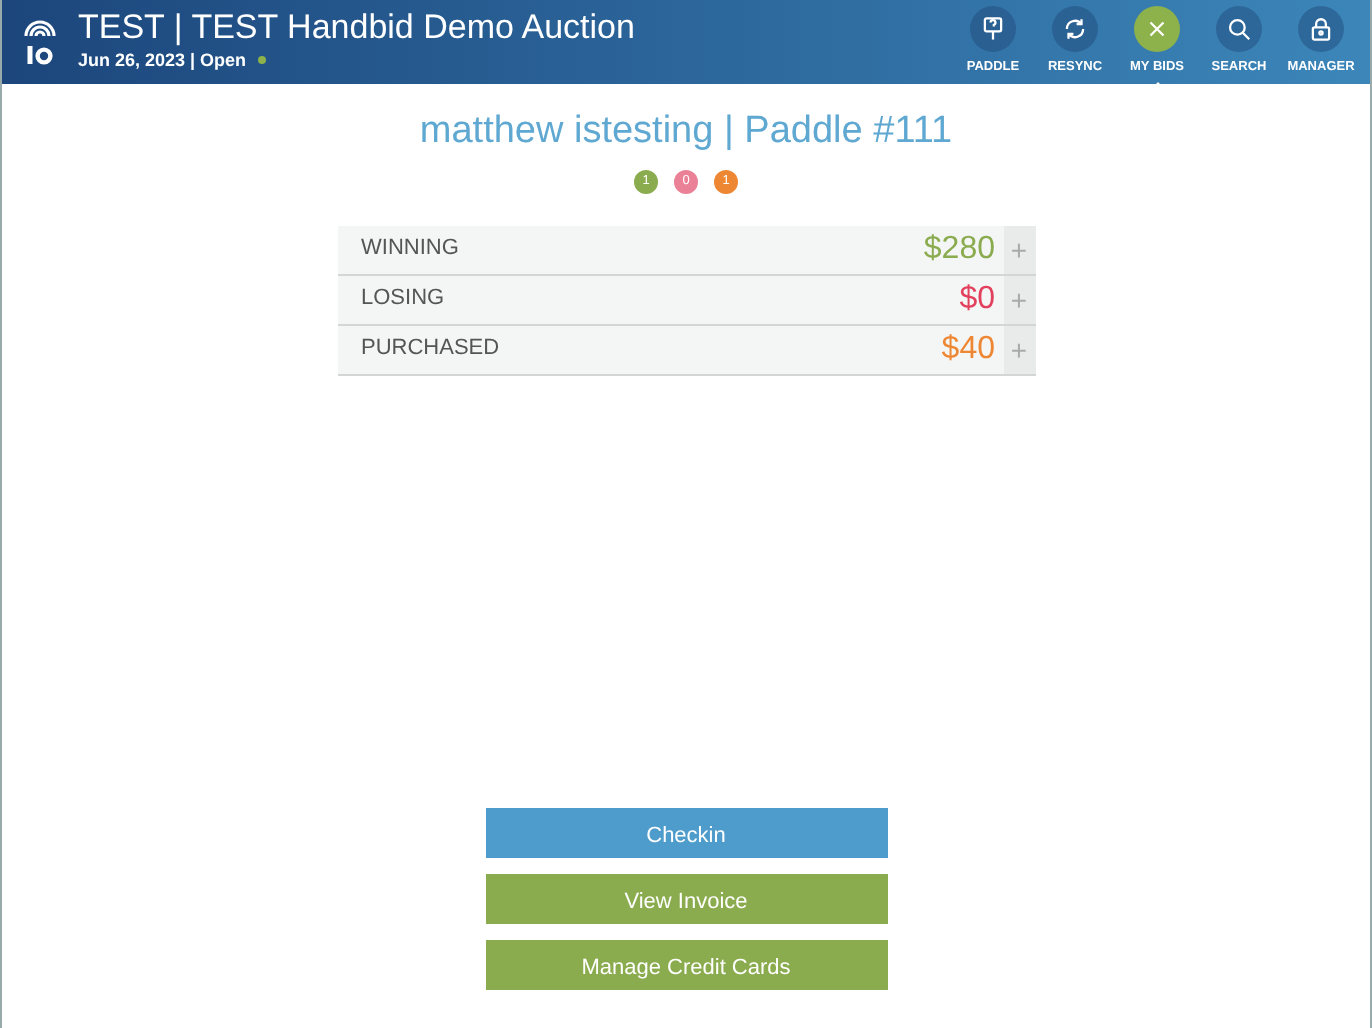 The image size is (1372, 1028). Describe the element at coordinates (357, 28) in the screenshot. I see `auction-title: TEST | TEST Handbid Demo Auction` at that location.